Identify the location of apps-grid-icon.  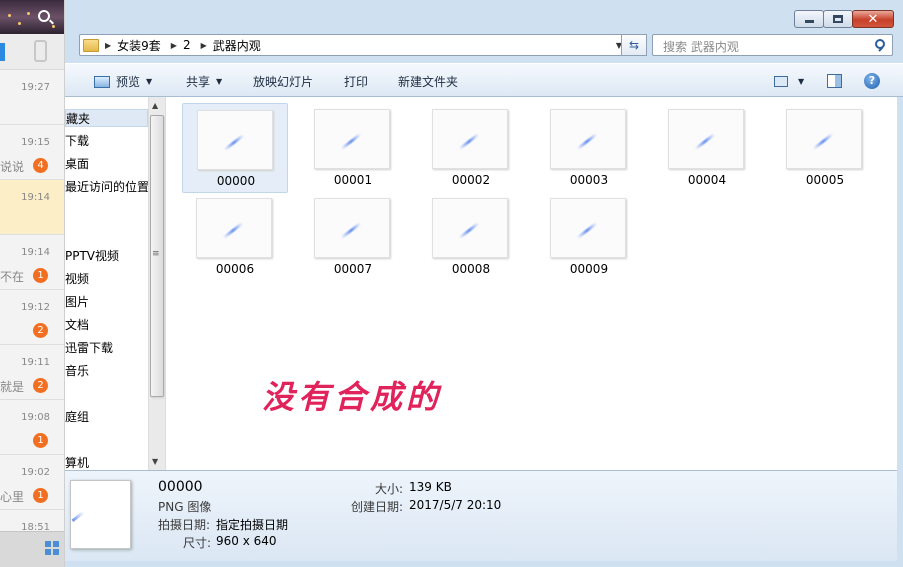
(52, 548).